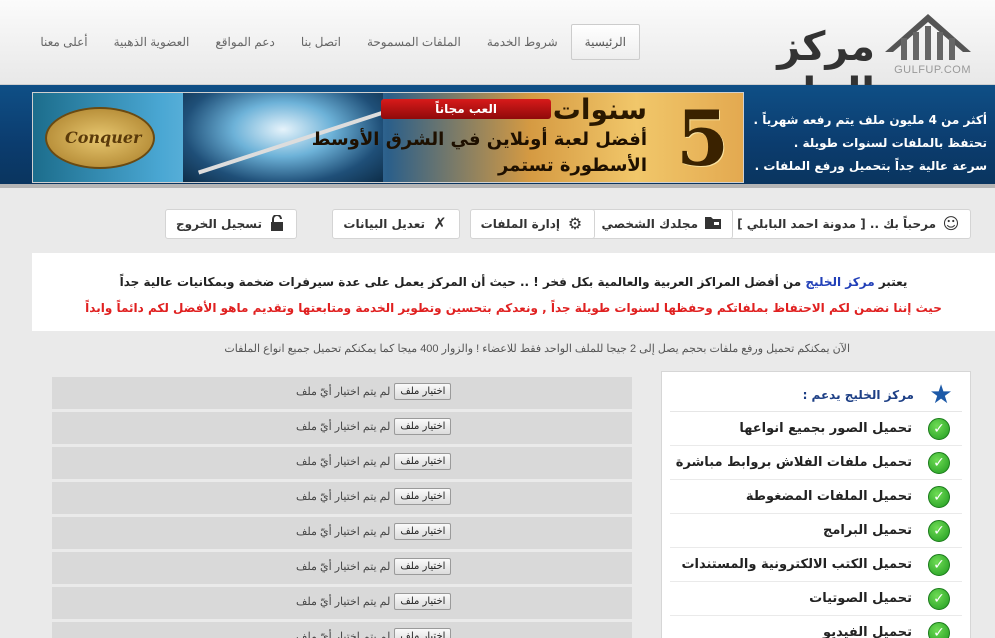 This screenshot has height=638, width=995. What do you see at coordinates (244, 42) in the screenshot?
I see `nav-support-sites: دعم المواقع` at bounding box center [244, 42].